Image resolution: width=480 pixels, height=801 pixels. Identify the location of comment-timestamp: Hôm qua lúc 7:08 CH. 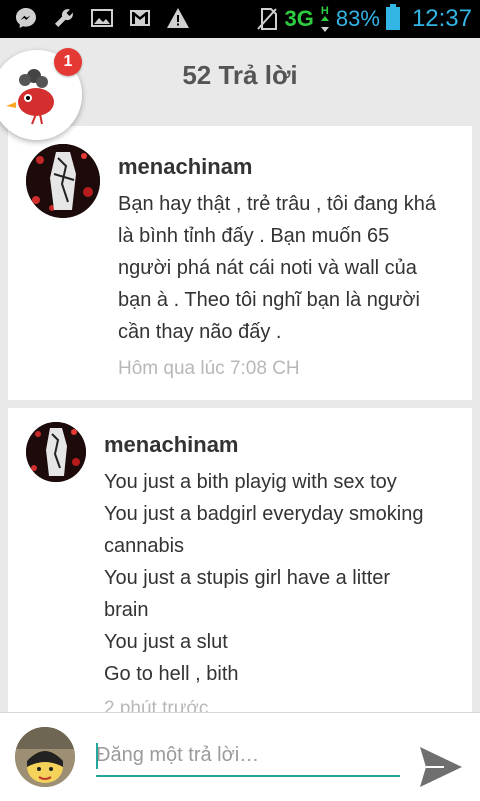
(209, 368).